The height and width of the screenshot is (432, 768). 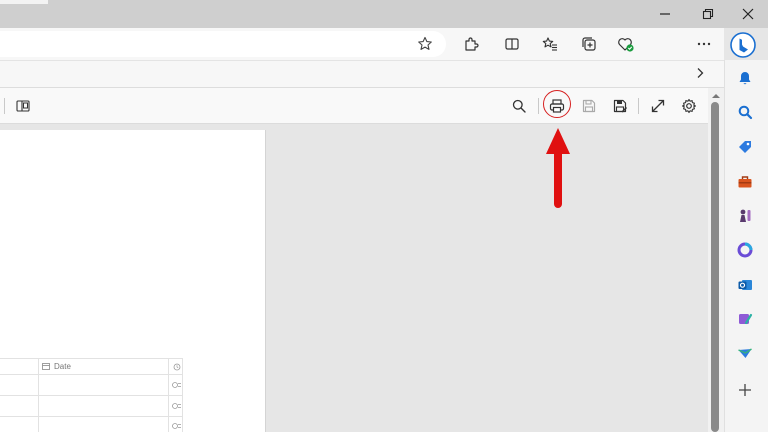 I want to click on save-as-button, so click(x=620, y=106).